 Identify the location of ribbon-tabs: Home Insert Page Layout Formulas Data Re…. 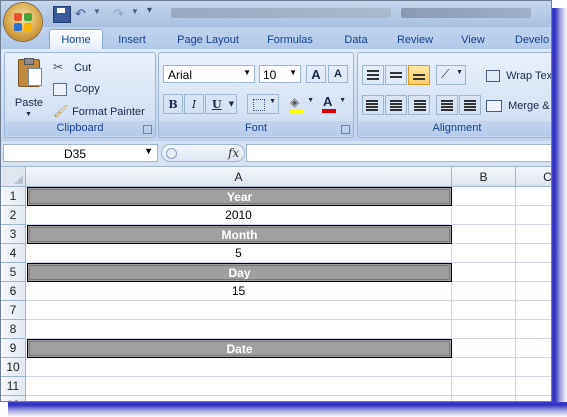
(276, 38).